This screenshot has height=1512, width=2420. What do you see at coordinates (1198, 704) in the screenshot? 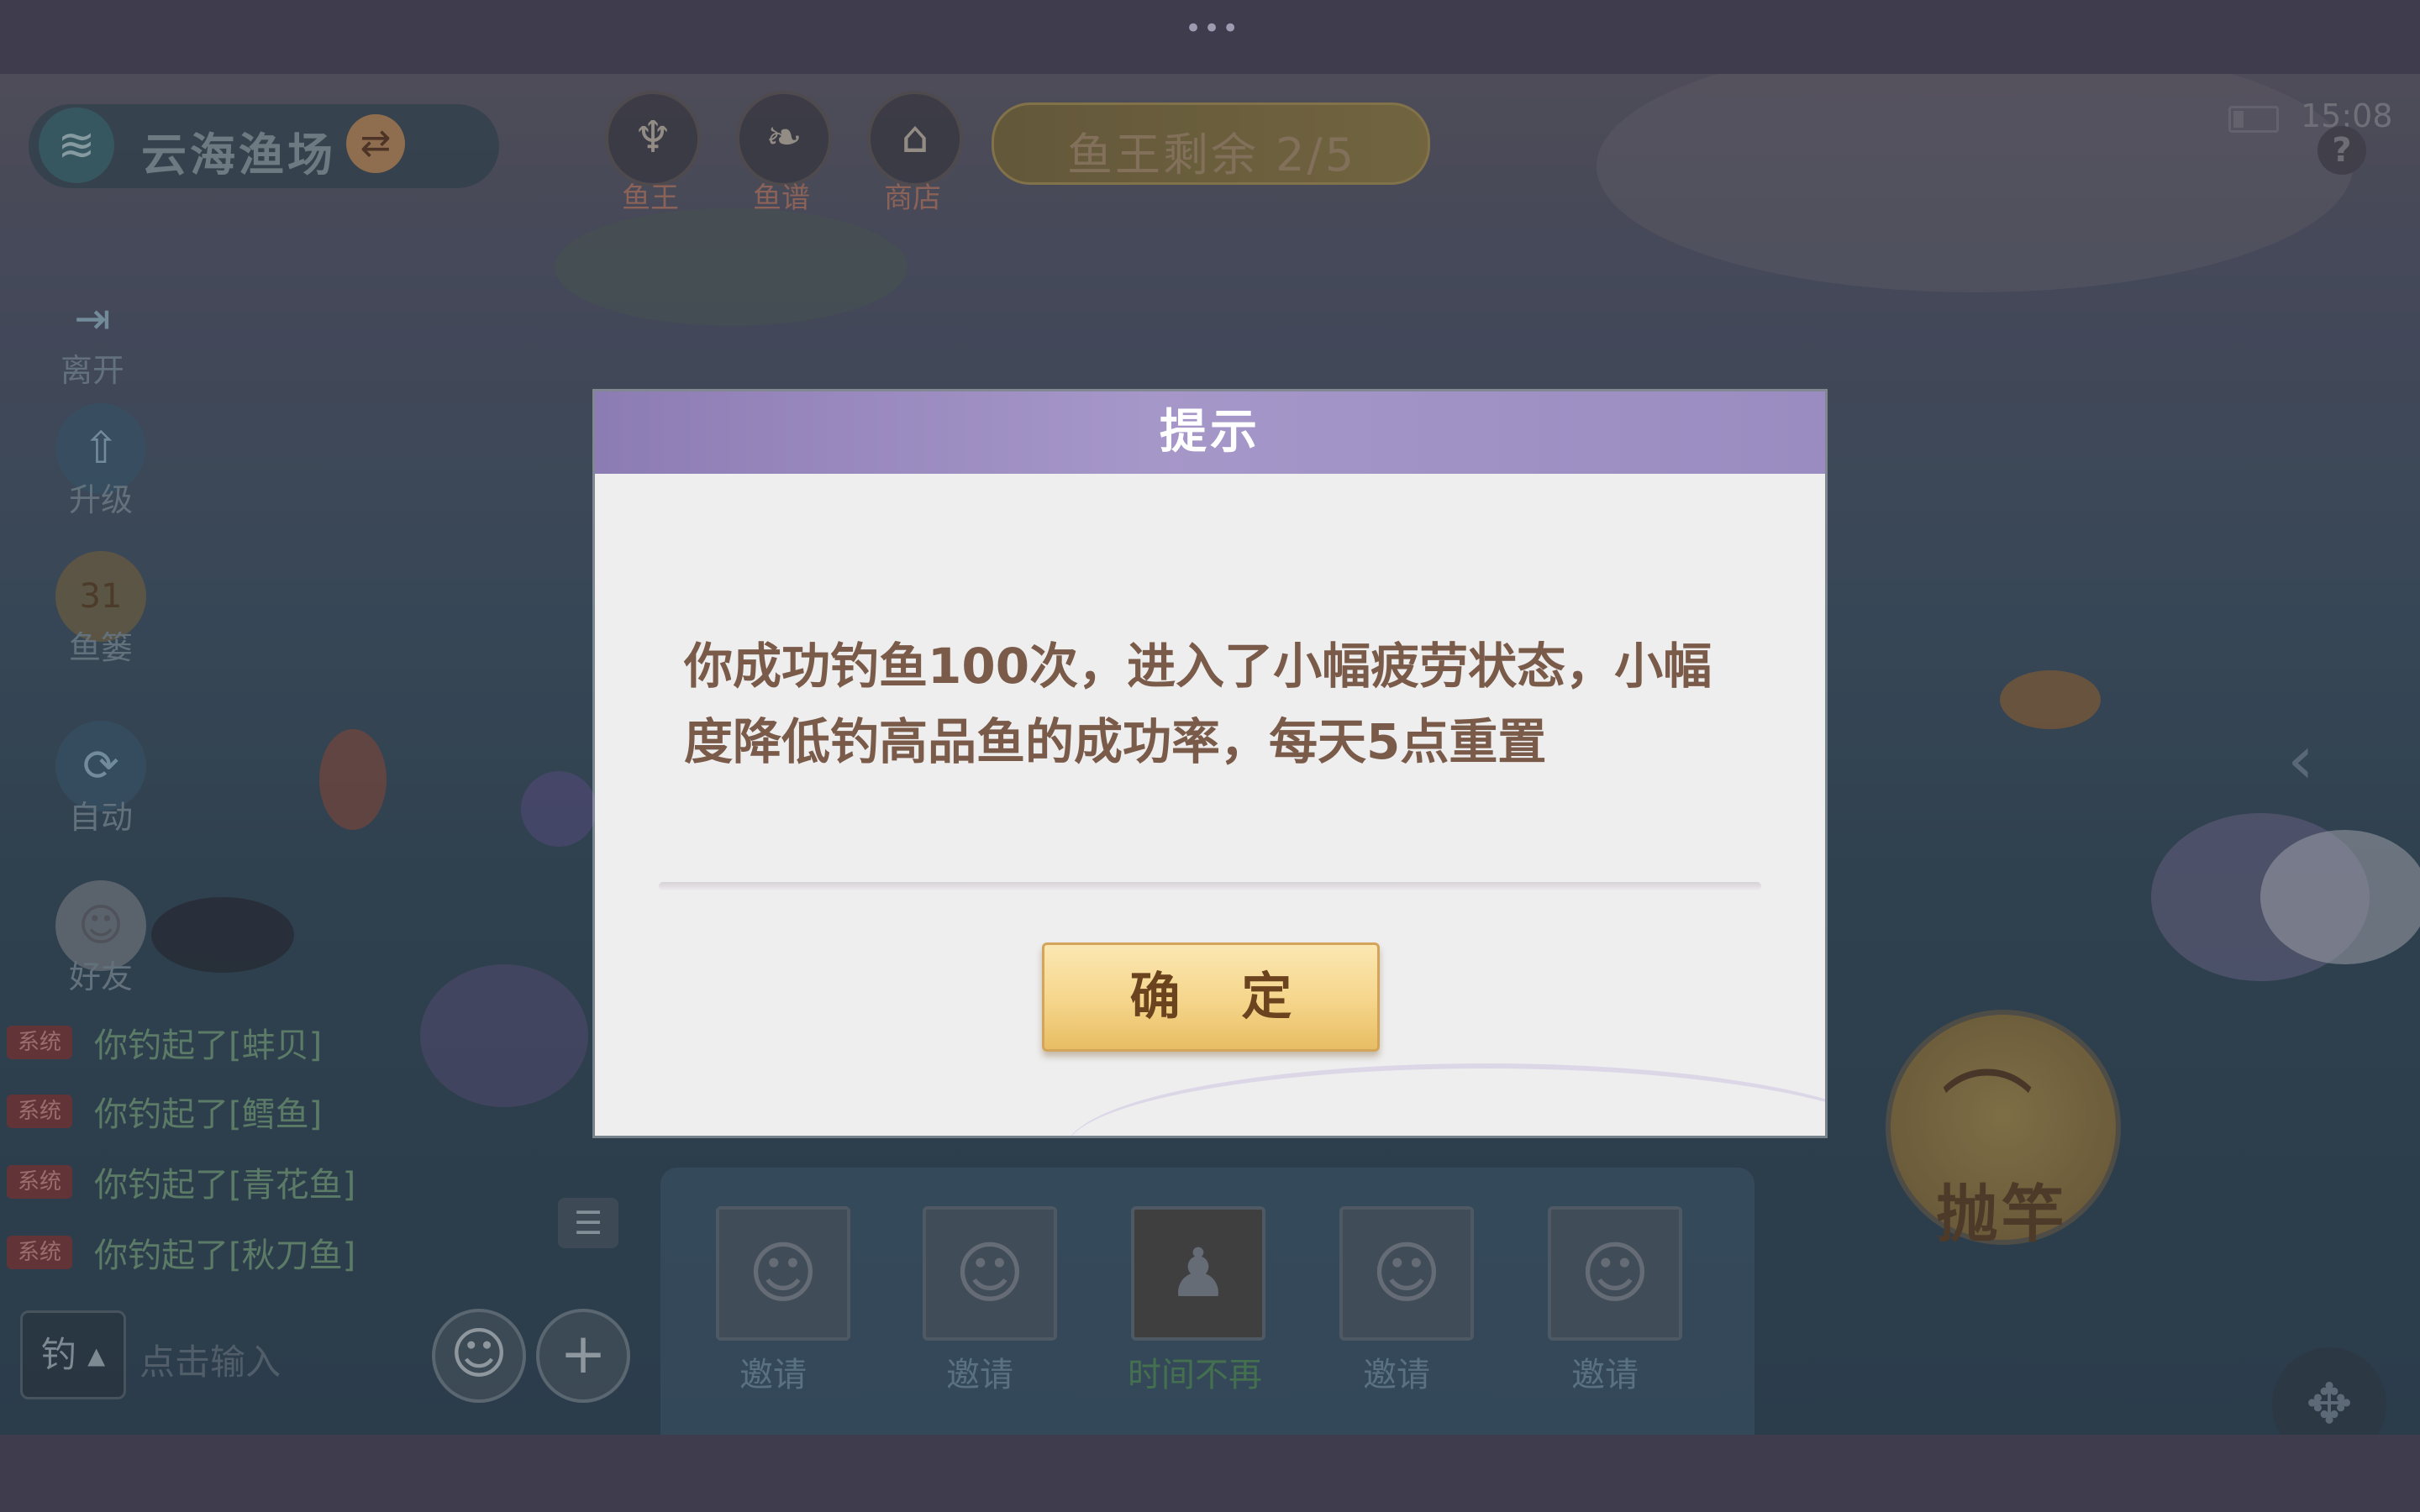
I see `dialog-message: 你成功钓鱼100次，进入了小幅疲劳状态，小幅度降低钓高品鱼的成功率，每天5点重置` at bounding box center [1198, 704].